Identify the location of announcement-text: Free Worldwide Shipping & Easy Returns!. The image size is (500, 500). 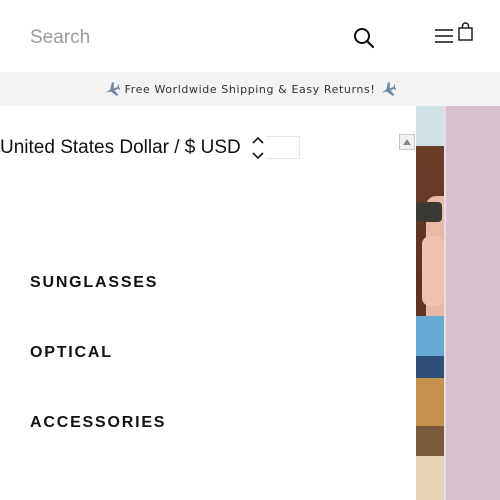
(250, 89).